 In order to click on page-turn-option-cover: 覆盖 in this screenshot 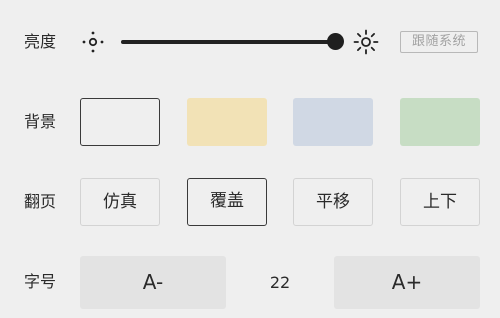, I will do `click(227, 202)`.